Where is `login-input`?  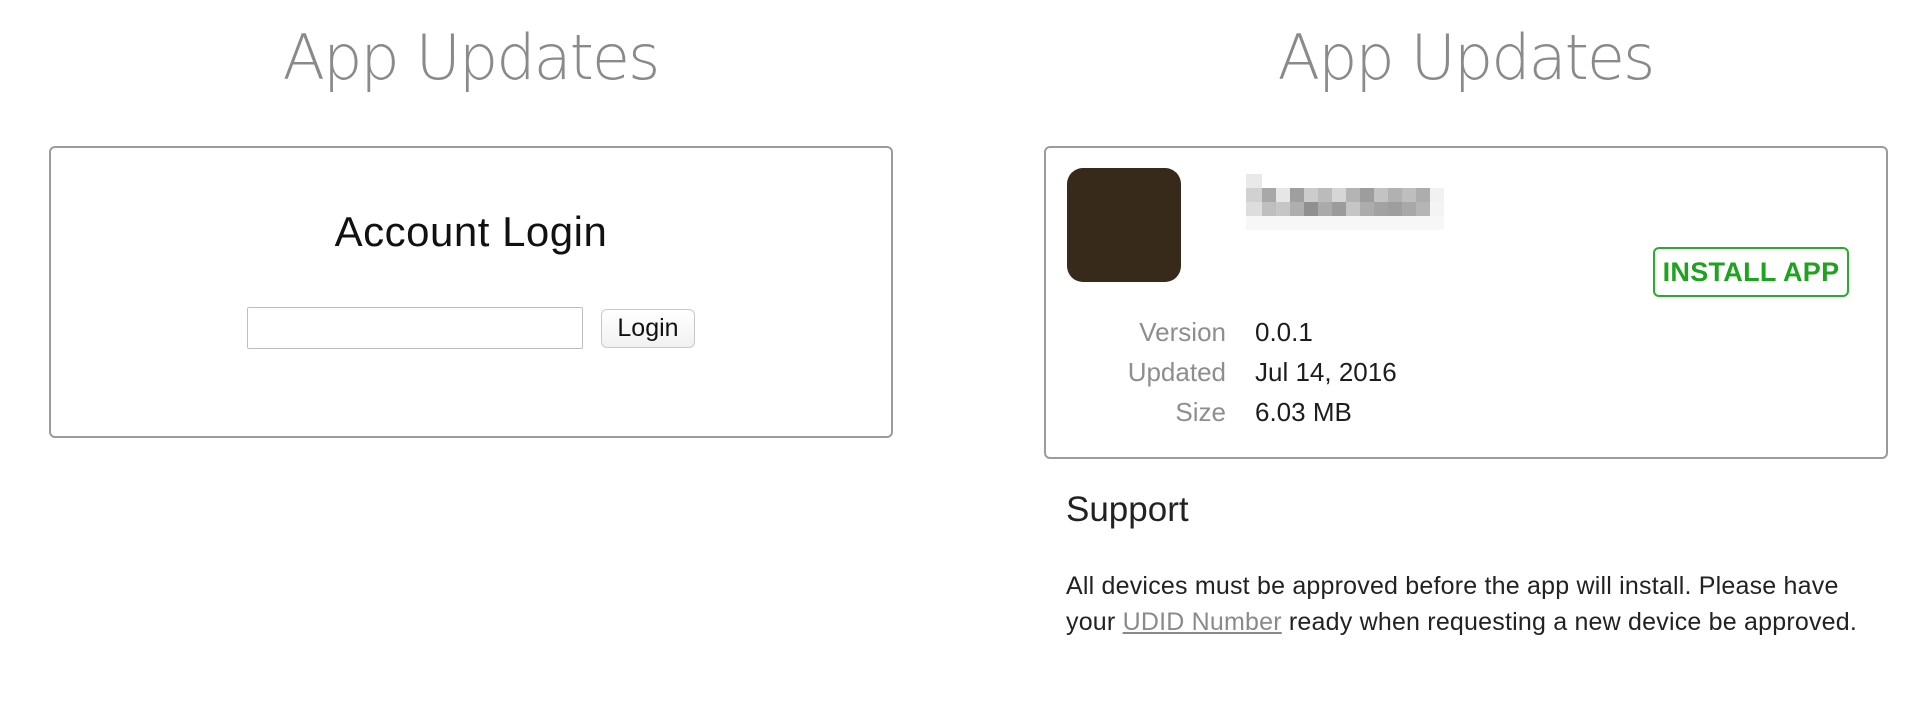
login-input is located at coordinates (415, 328).